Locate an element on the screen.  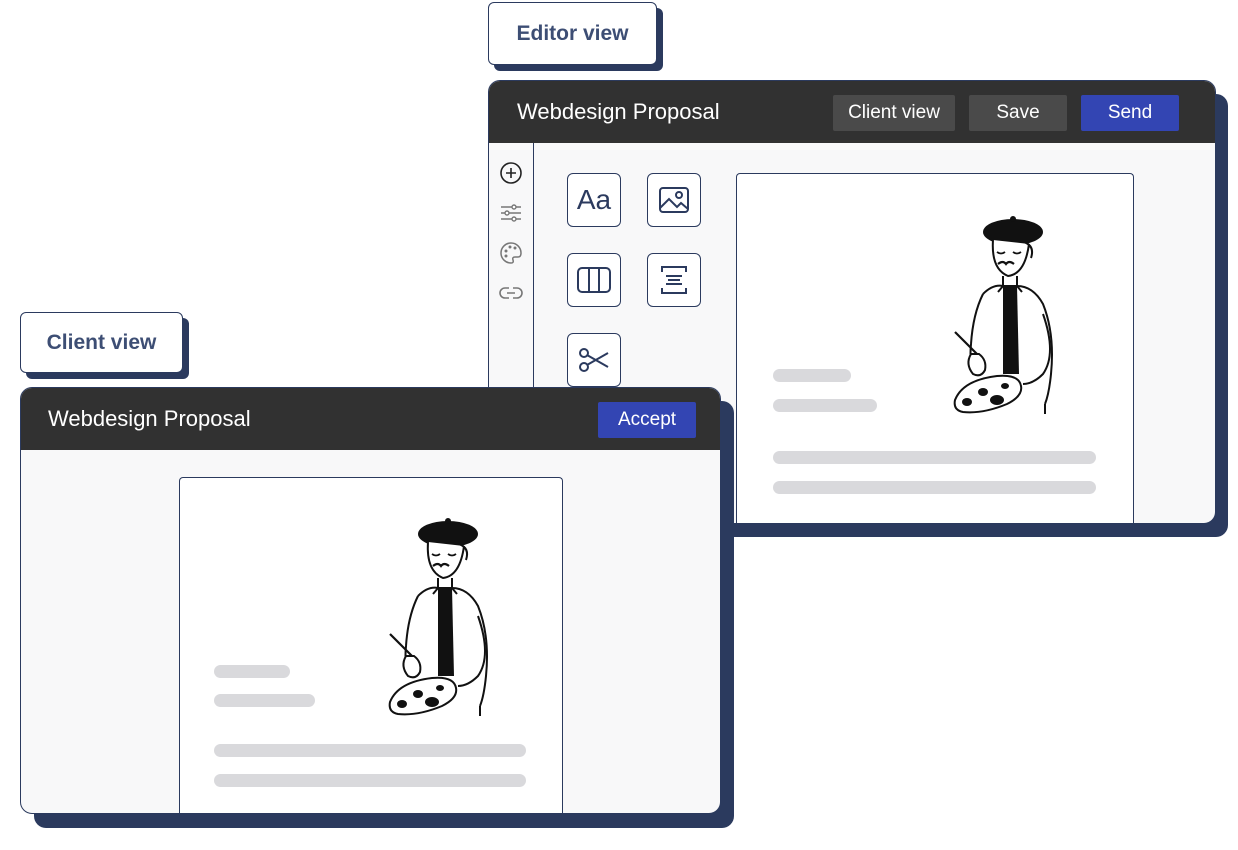
palette-icon is located at coordinates (511, 253).